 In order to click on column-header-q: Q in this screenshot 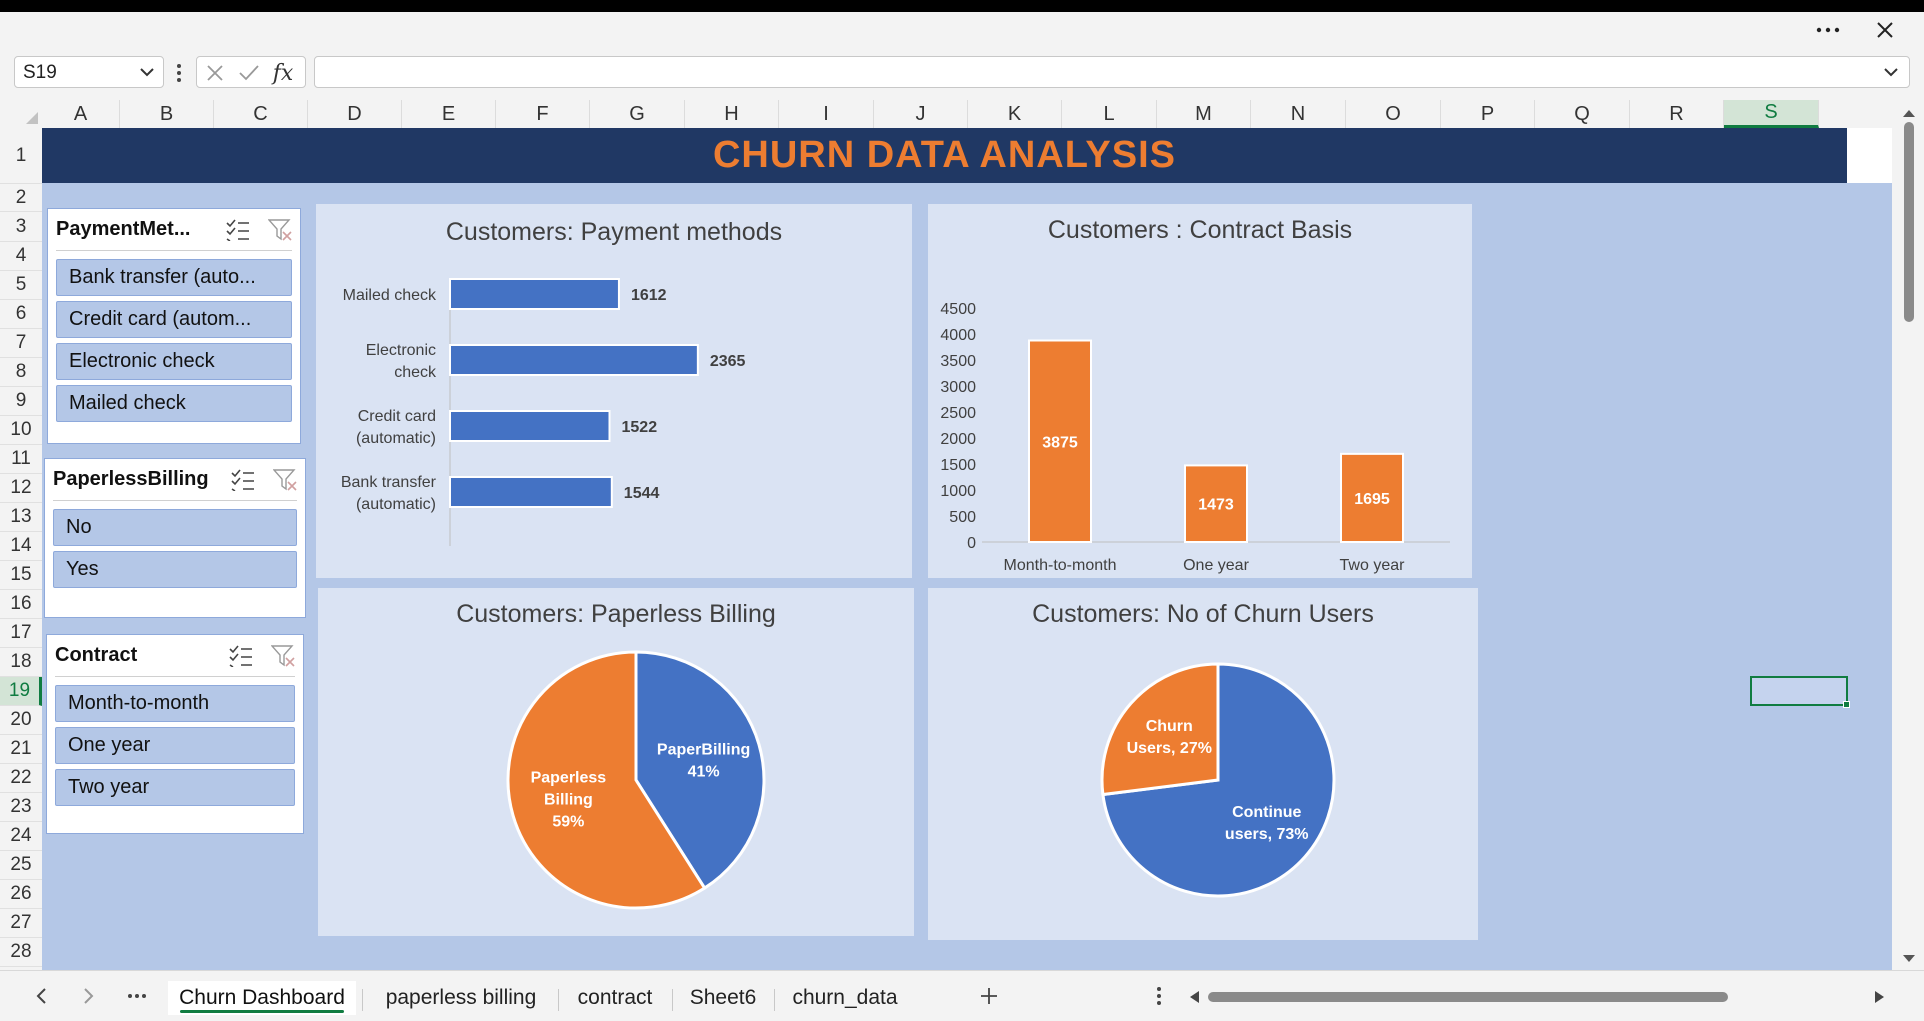, I will do `click(1582, 114)`.